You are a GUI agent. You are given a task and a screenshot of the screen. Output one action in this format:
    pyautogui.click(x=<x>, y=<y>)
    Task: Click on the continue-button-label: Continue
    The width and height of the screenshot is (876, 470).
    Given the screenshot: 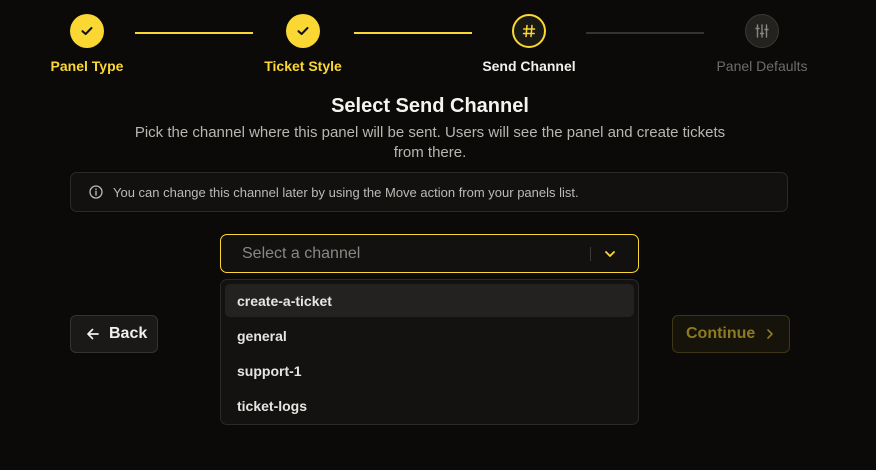 What is the action you would take?
    pyautogui.click(x=721, y=333)
    